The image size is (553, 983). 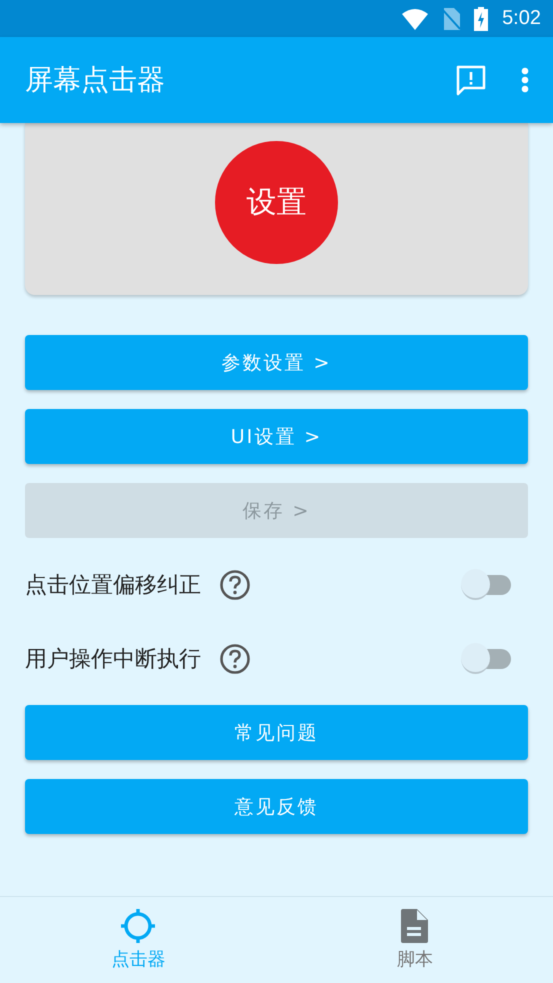 What do you see at coordinates (138, 959) in the screenshot?
I see `tab-label: 点击器` at bounding box center [138, 959].